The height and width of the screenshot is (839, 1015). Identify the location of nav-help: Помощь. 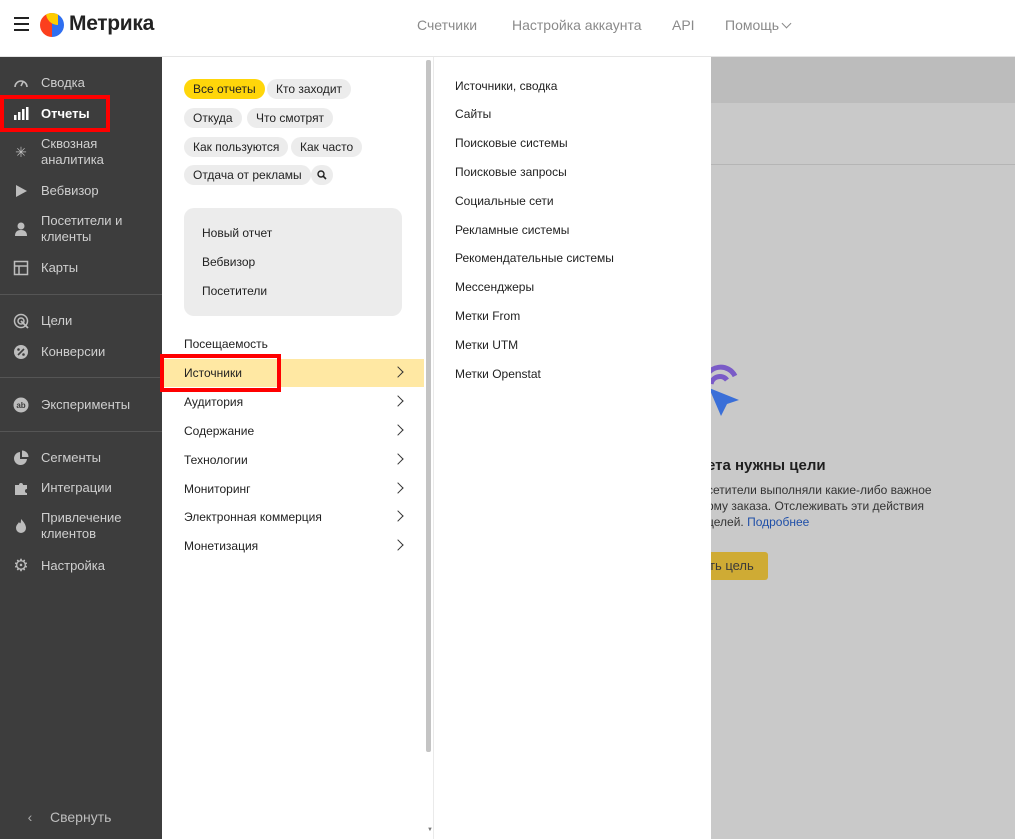
(758, 25).